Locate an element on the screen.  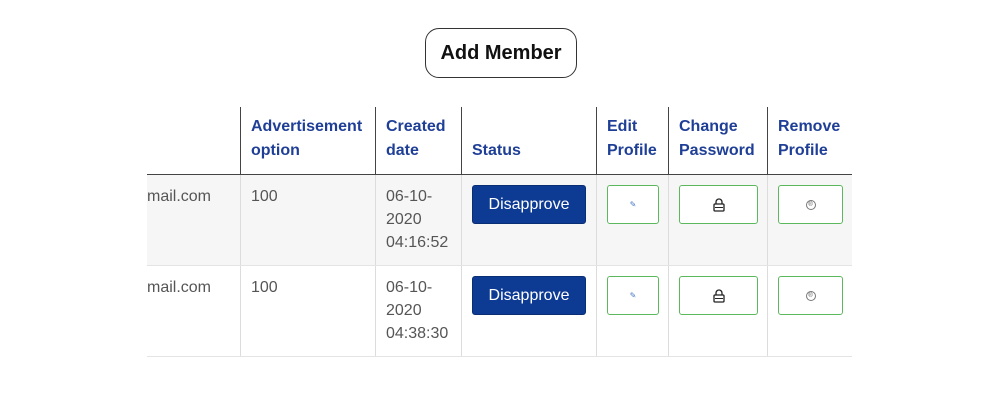
header-advertisement-option: Advertisement option is located at coordinates (307, 138).